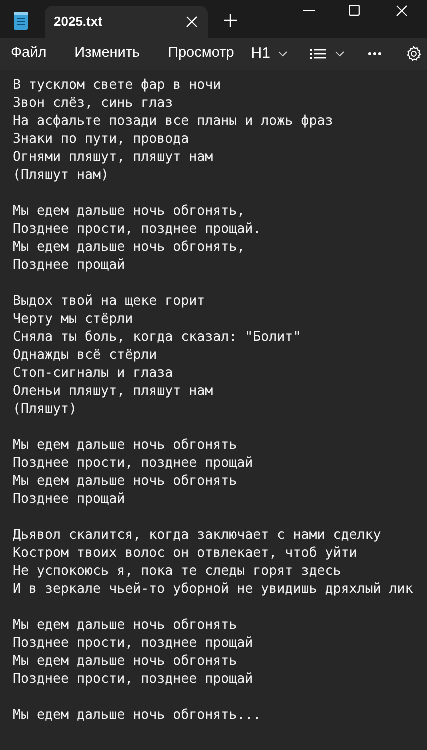  Describe the element at coordinates (185, 554) in the screenshot. I see `text-line: Костром твоих волос он отвлекает, чтоб уйти` at that location.